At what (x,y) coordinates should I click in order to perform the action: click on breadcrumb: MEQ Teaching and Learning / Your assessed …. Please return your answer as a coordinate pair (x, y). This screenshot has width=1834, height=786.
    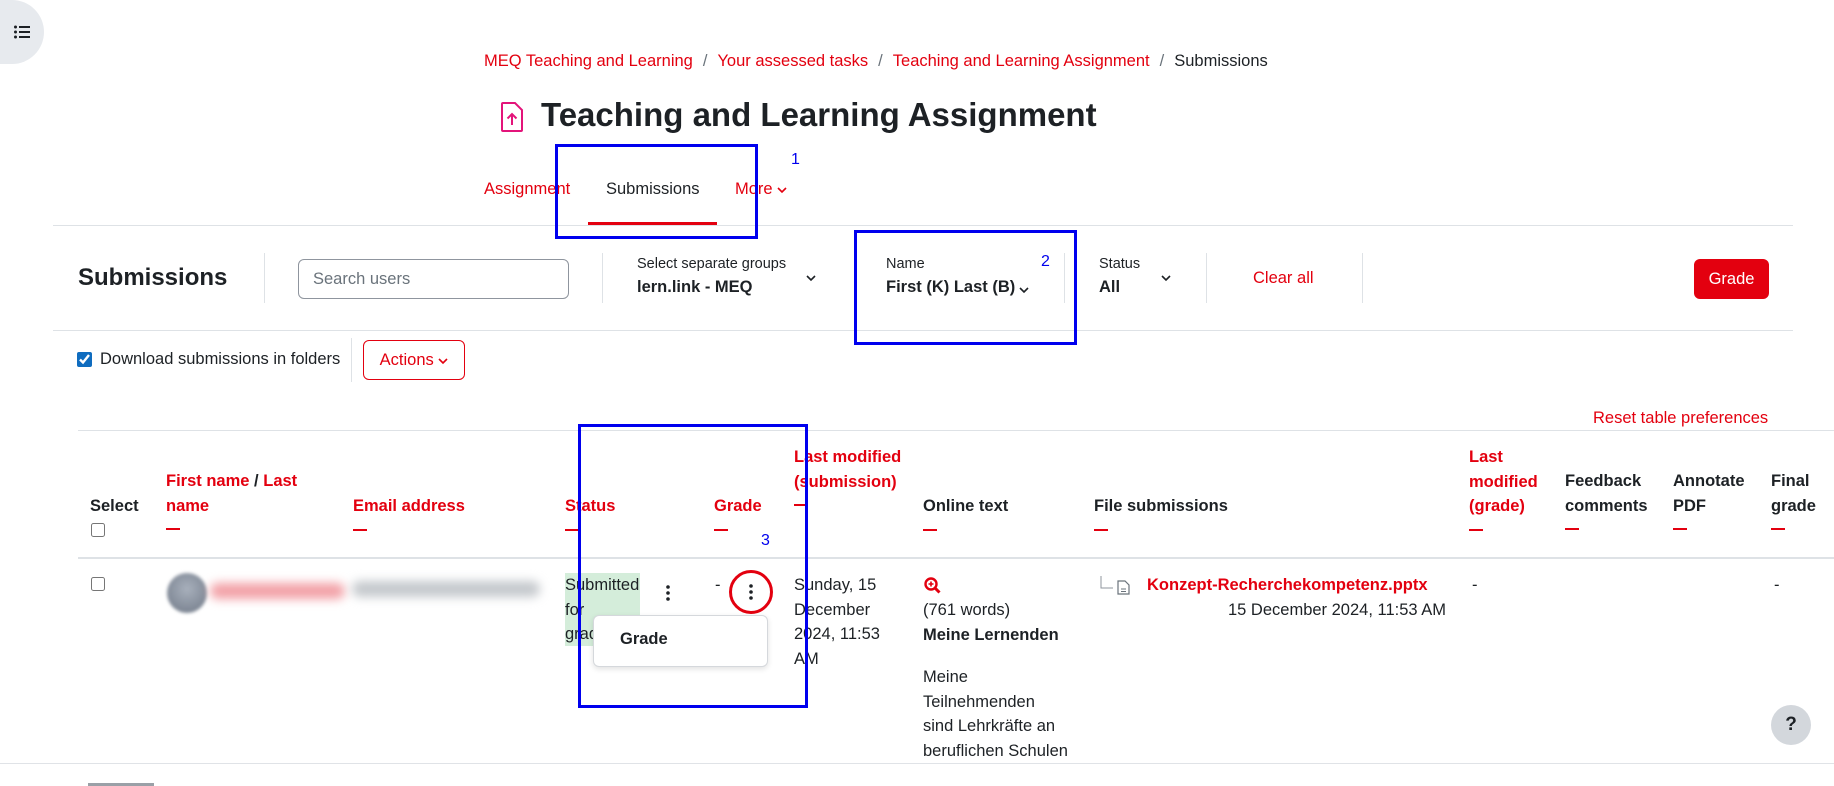
    Looking at the image, I should click on (876, 61).